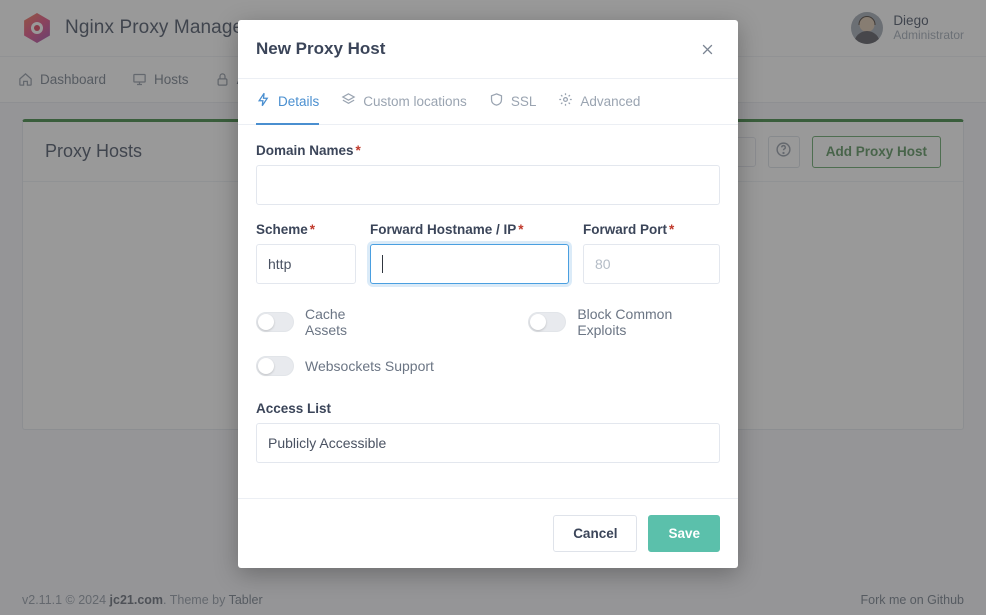 This screenshot has width=986, height=615. I want to click on forward-hostname-input, so click(469, 264).